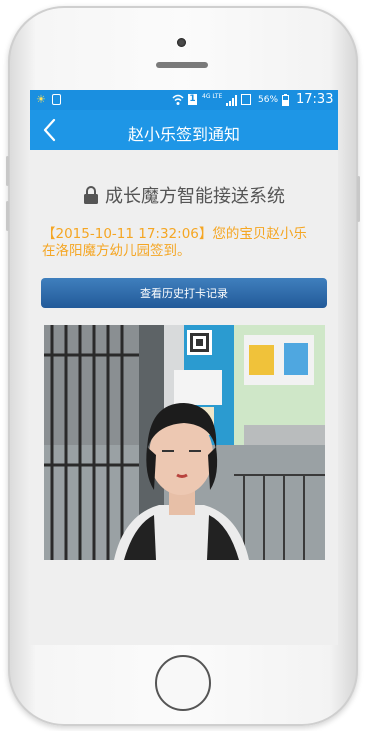 The width and height of the screenshot is (368, 731). I want to click on signal-icon, so click(231, 100).